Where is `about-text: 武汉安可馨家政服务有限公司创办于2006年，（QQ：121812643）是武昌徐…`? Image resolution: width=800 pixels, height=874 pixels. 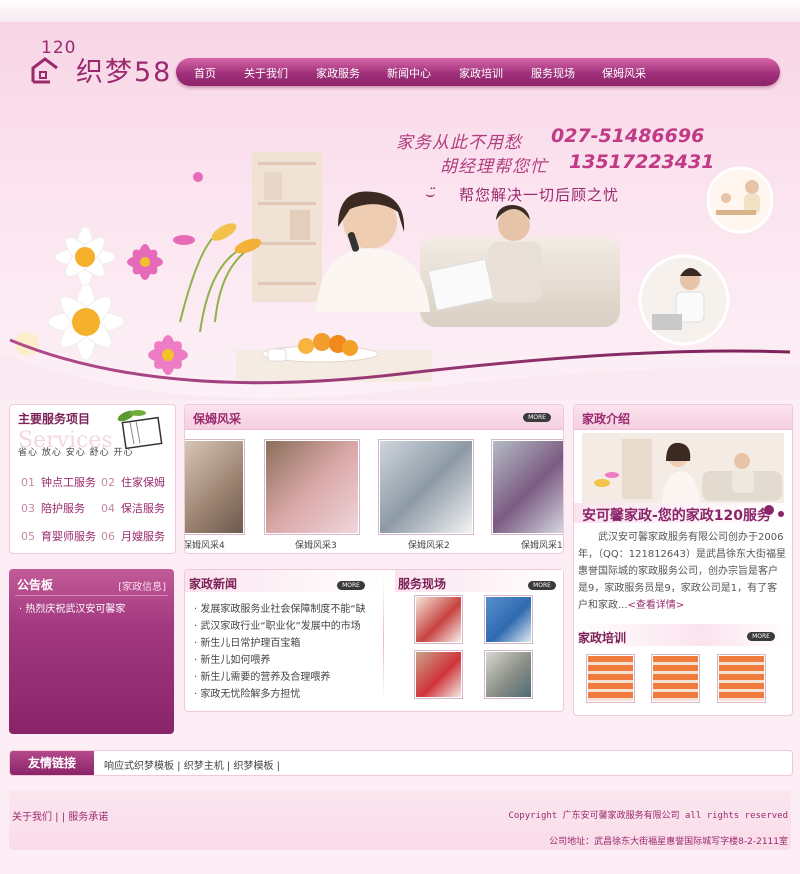 about-text: 武汉安可馨家政服务有限公司创办于2006年，（QQ：121812643）是武昌徐… is located at coordinates (682, 571).